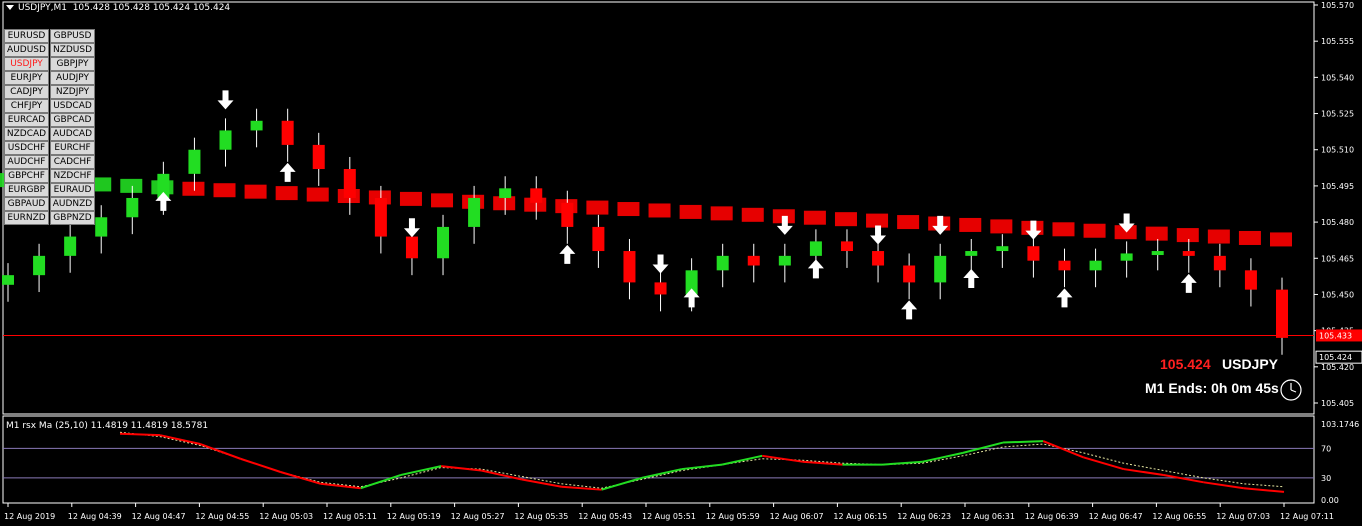 The image size is (1362, 526). What do you see at coordinates (1337, 367) in the screenshot?
I see `price-axis-label: 105.420` at bounding box center [1337, 367].